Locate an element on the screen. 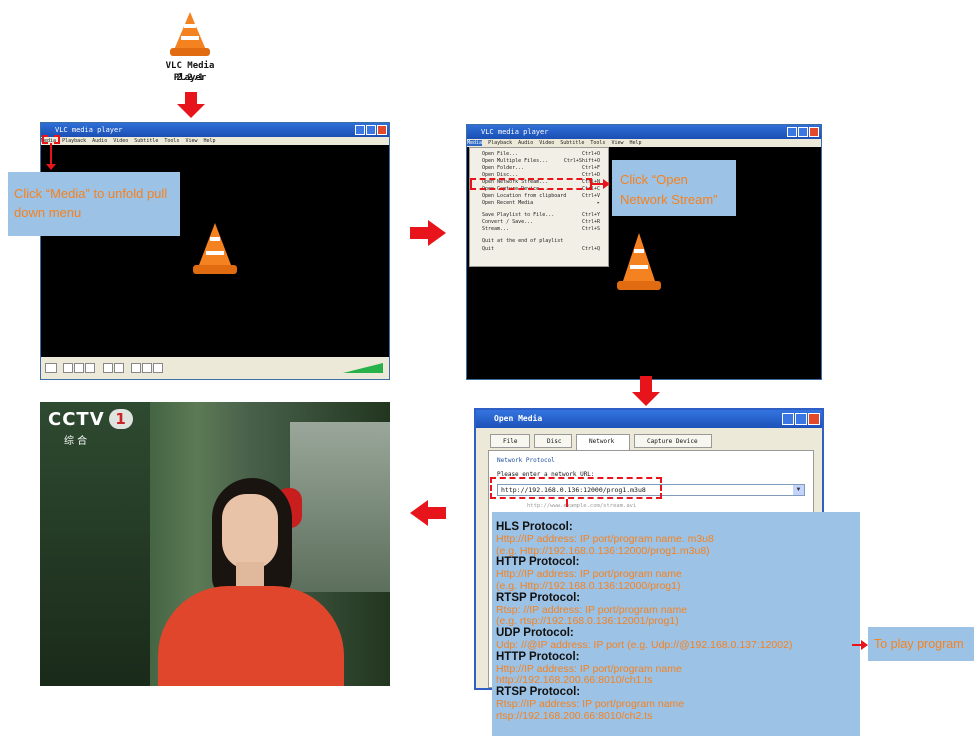 This screenshot has width=977, height=741. dialog-title: Open Media is located at coordinates (649, 419).